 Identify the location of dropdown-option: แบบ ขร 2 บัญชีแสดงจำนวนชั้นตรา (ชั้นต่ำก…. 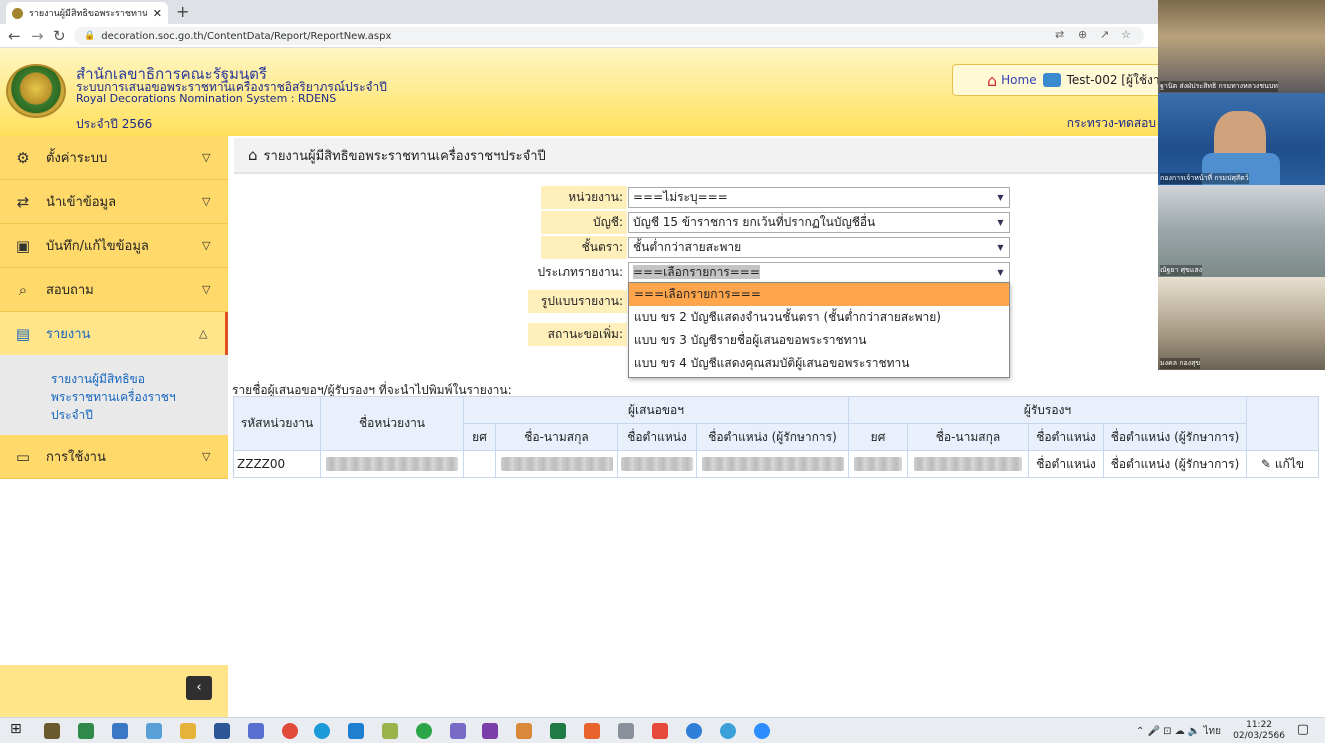
(819, 317).